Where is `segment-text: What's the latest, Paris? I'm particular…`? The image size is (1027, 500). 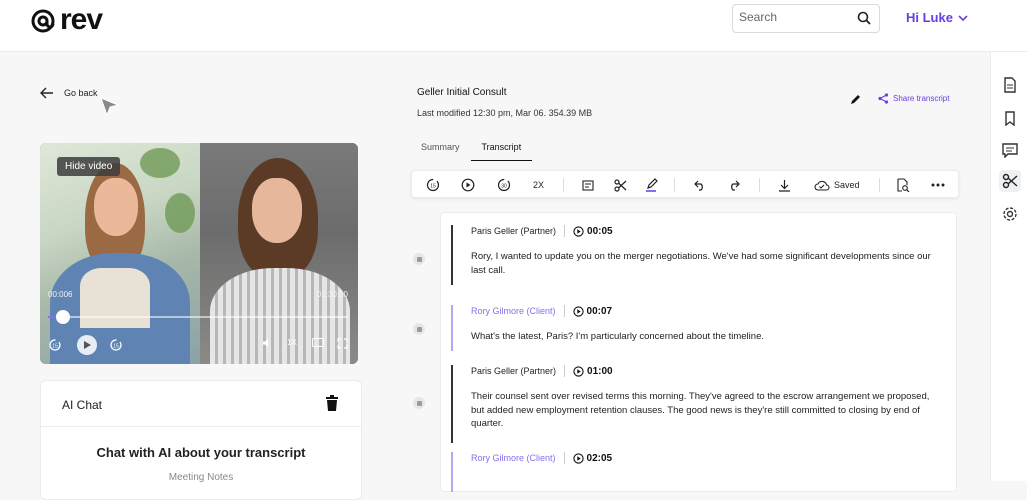 segment-text: What's the latest, Paris? I'm particular… is located at coordinates (701, 337).